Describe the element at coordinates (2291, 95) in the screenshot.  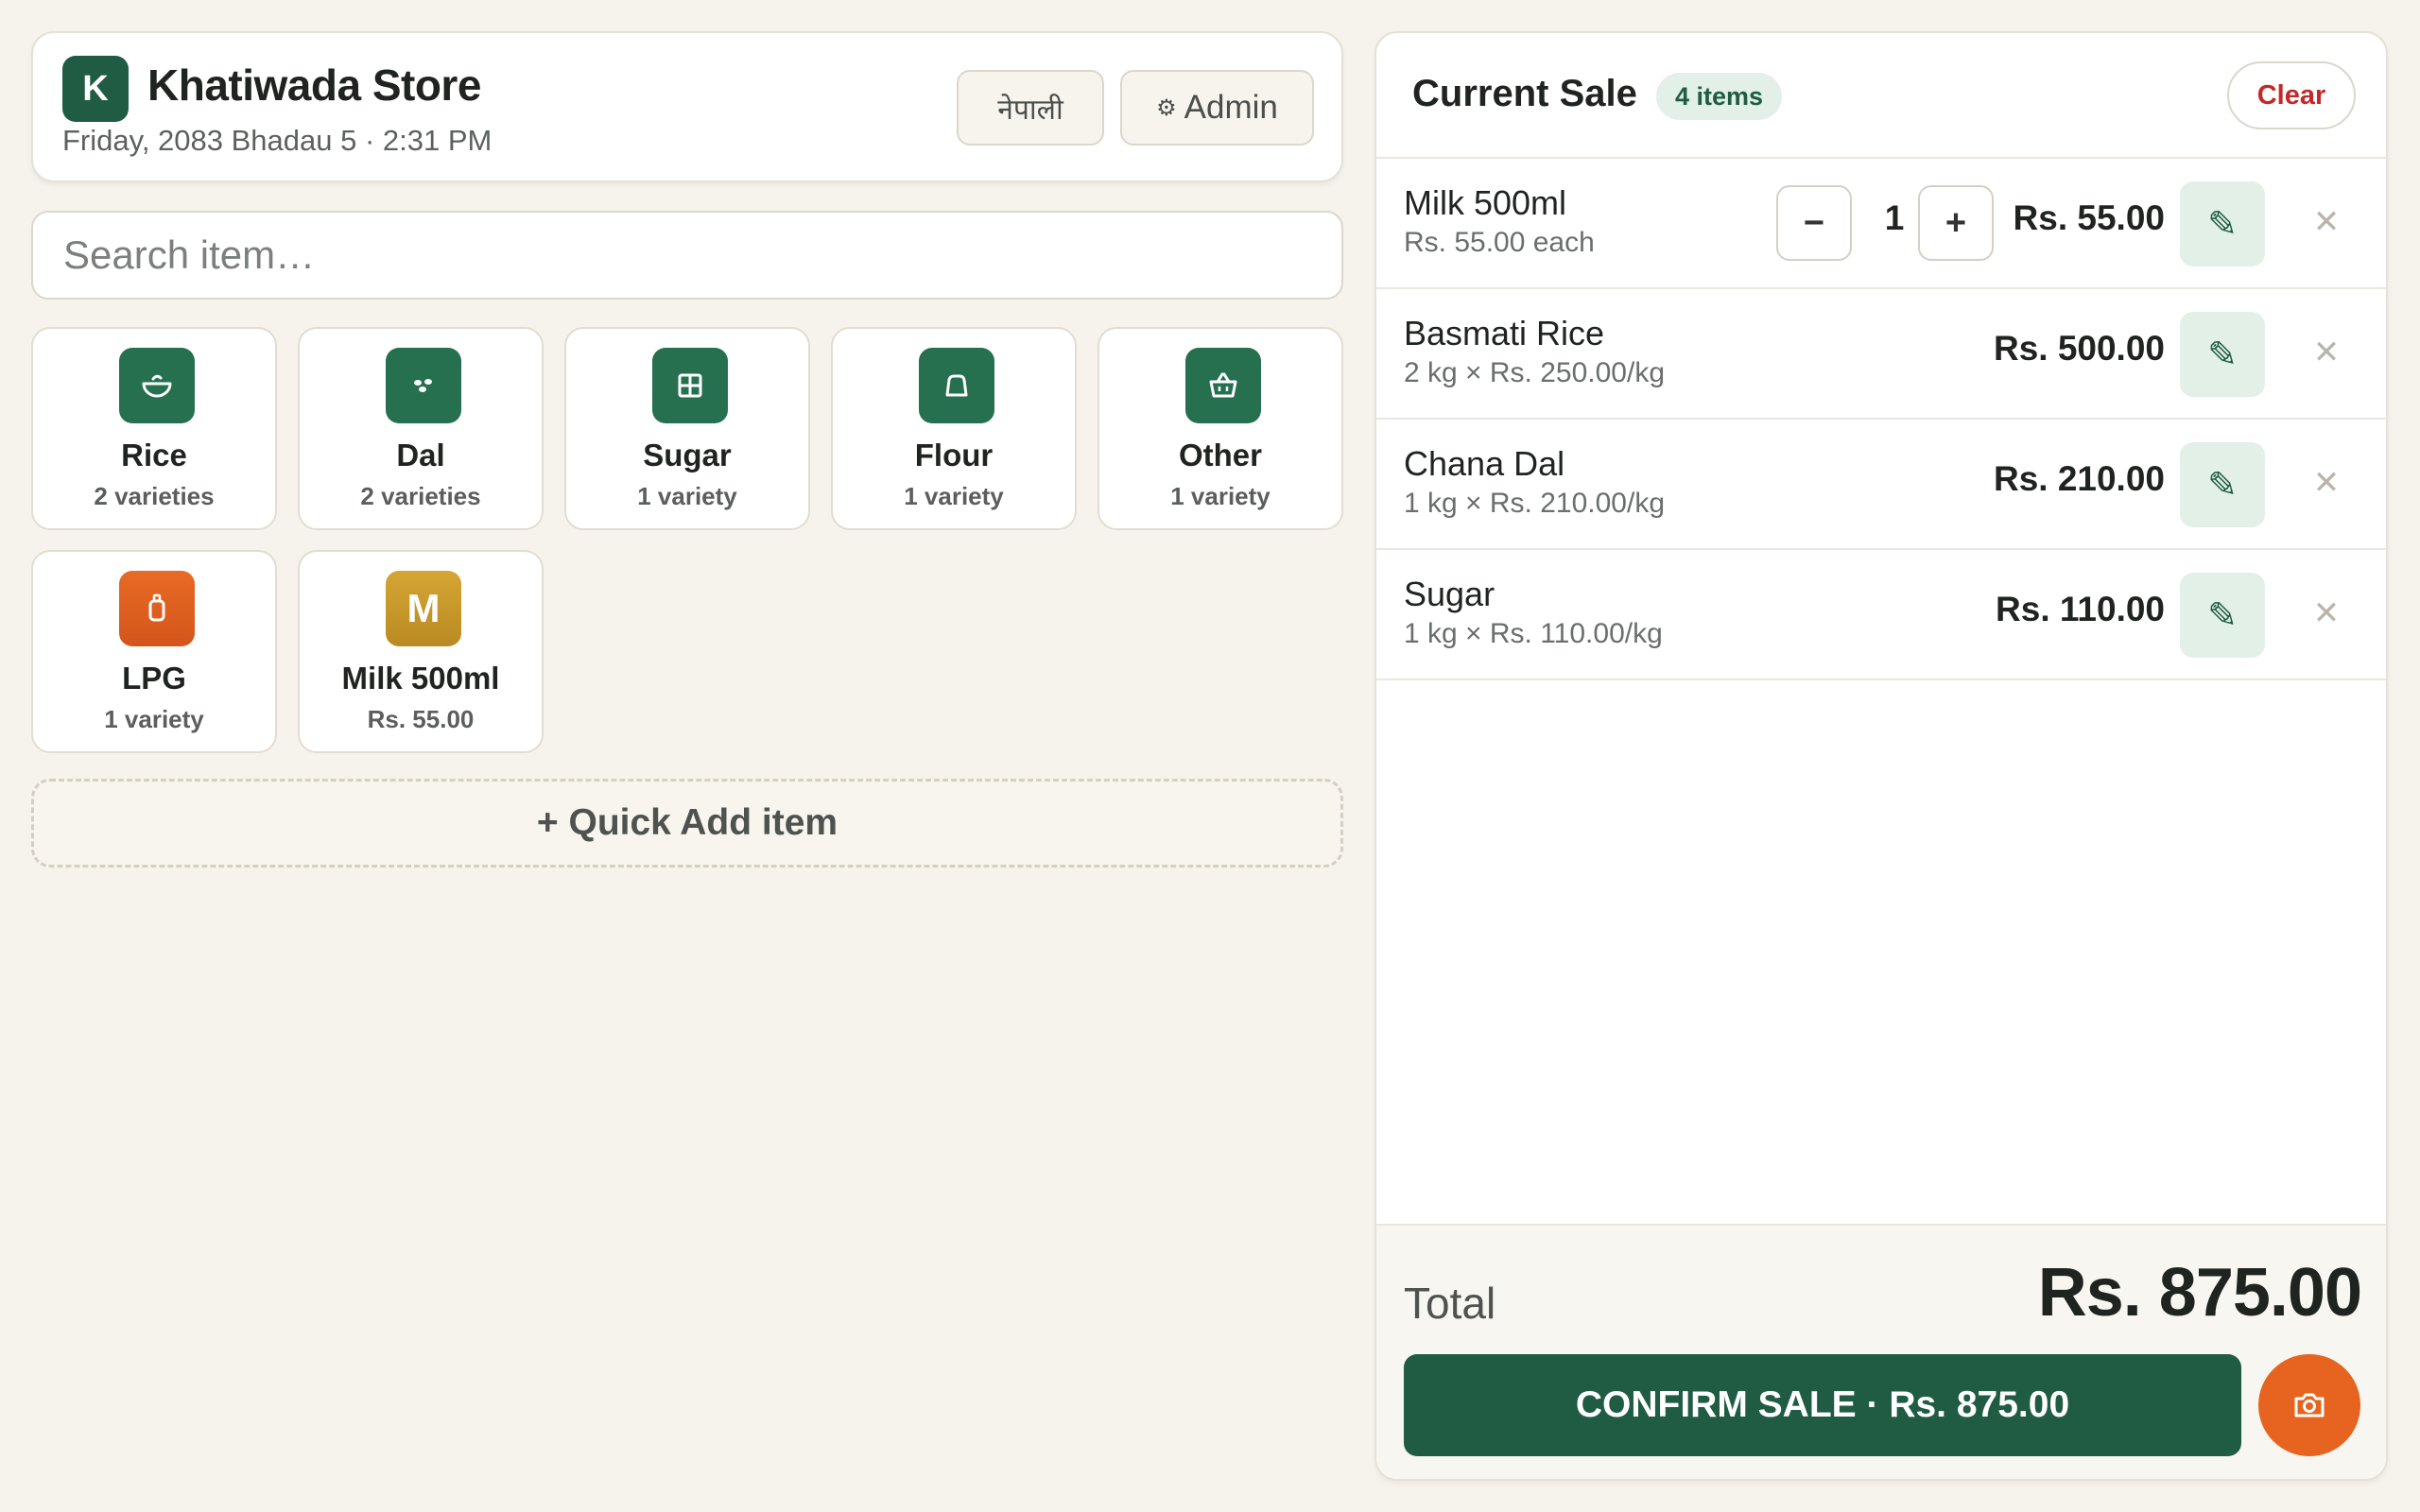
I see `clear-button: Clear` at that location.